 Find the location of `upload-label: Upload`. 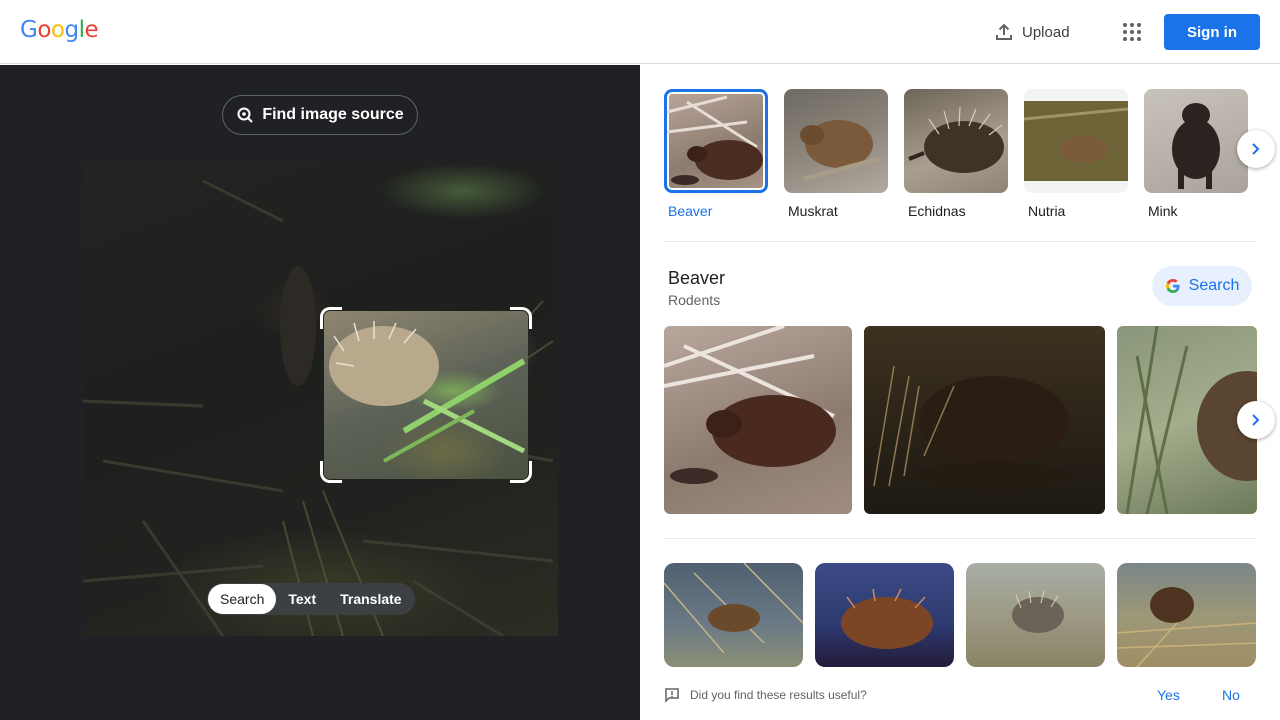

upload-label: Upload is located at coordinates (1046, 32).